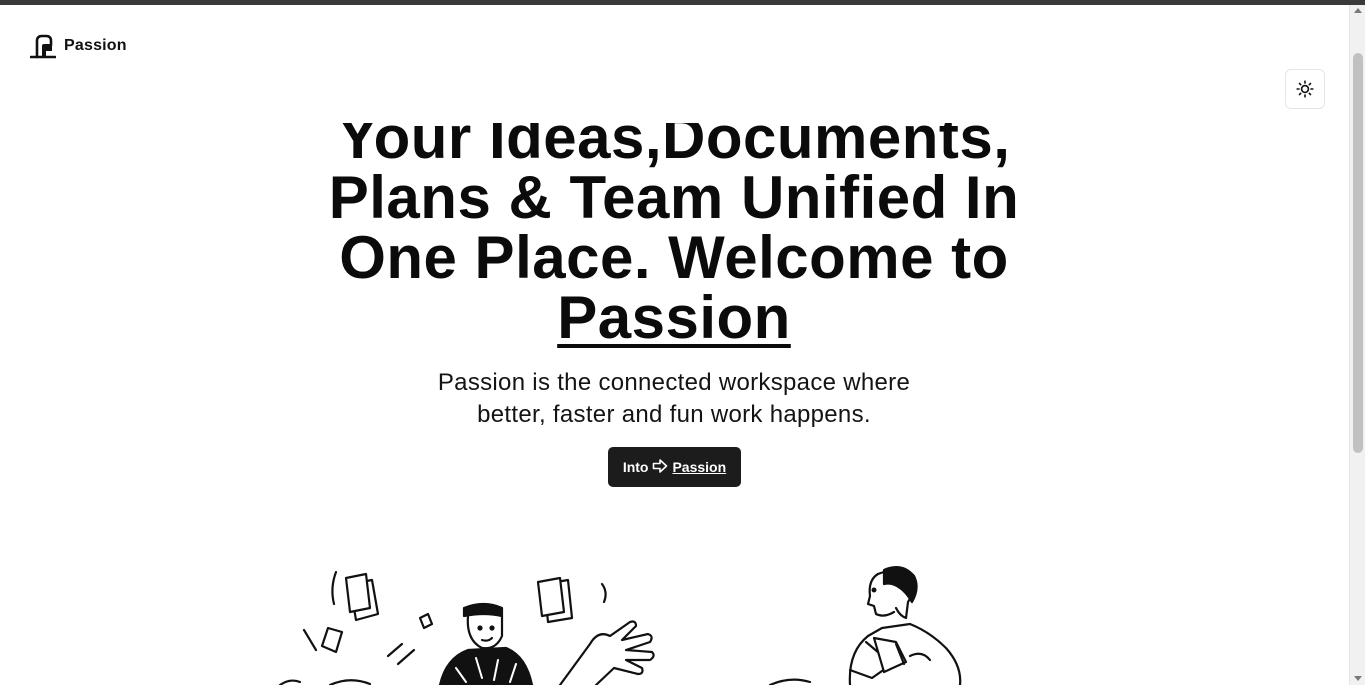  Describe the element at coordinates (95, 45) in the screenshot. I see `brand-name: Passion` at that location.